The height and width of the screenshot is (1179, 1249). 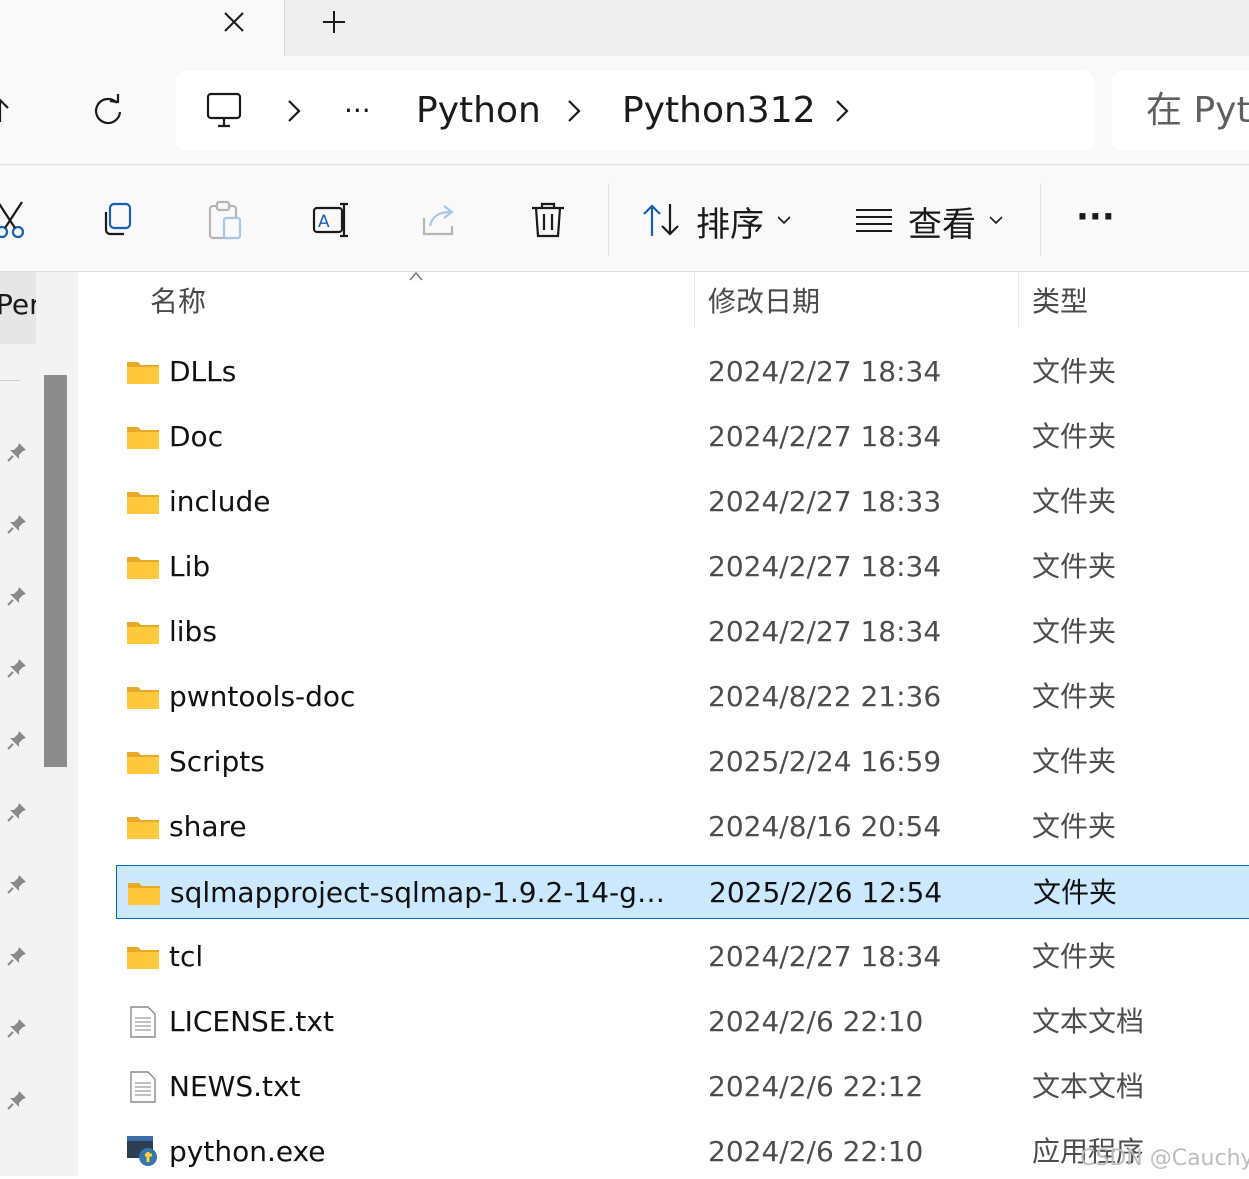 What do you see at coordinates (682, 372) in the screenshot?
I see `file-row: DLLs 2024/2/27 18:34 文件夹` at bounding box center [682, 372].